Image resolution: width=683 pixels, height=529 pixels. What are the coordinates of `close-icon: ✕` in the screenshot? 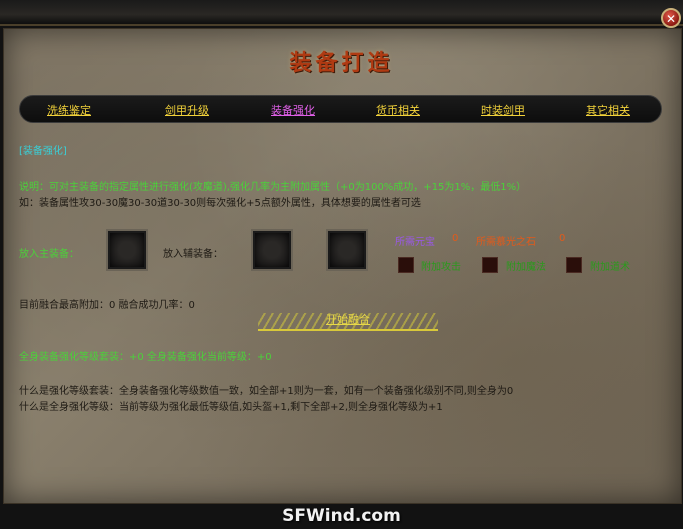 It's located at (671, 19).